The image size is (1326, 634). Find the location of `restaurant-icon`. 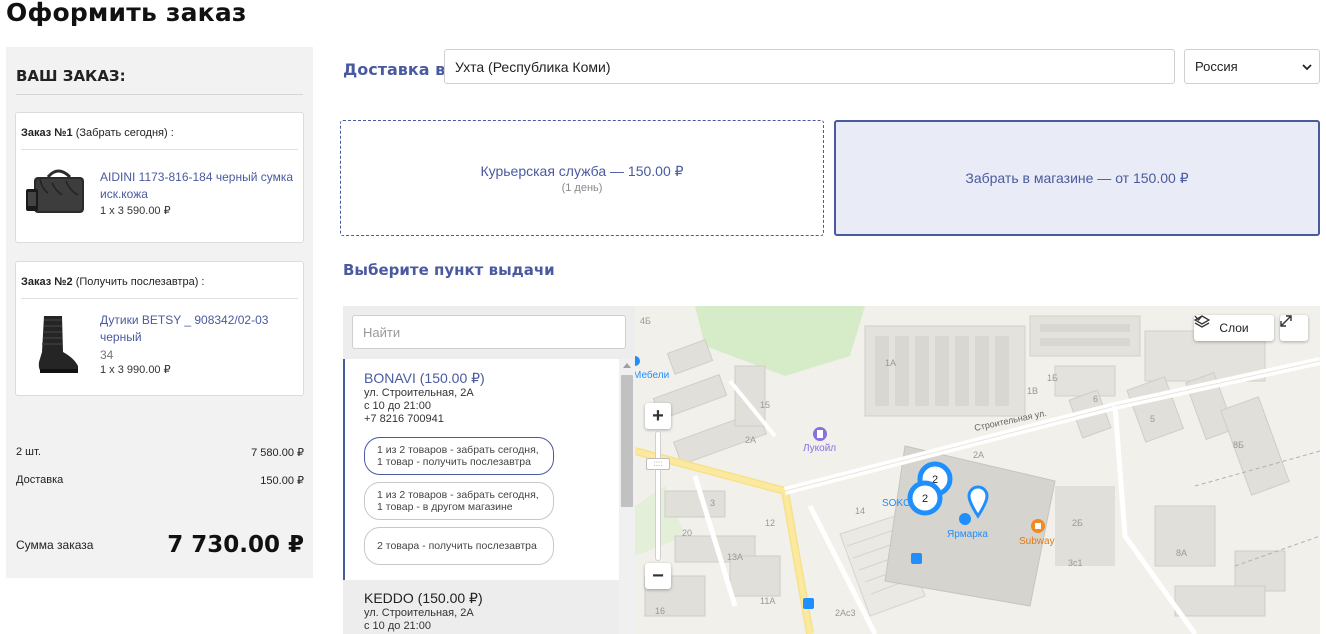

restaurant-icon is located at coordinates (1038, 526).